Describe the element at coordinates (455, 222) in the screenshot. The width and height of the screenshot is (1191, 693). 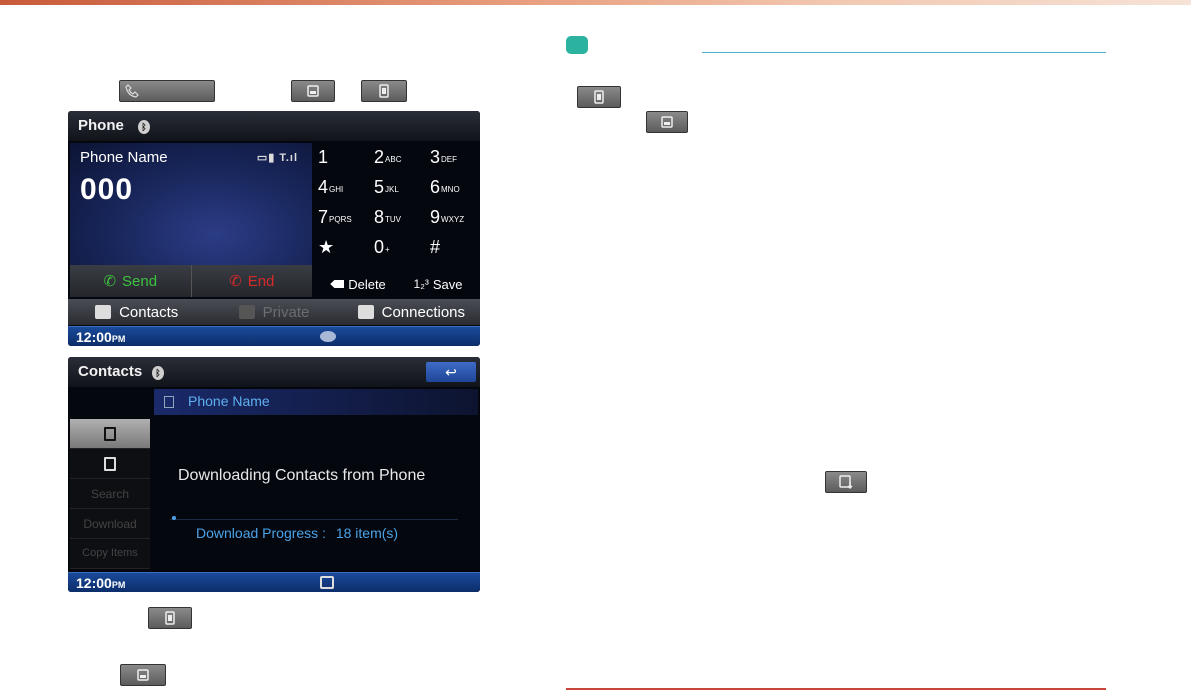
I see `key-9: 9WXYZ` at that location.